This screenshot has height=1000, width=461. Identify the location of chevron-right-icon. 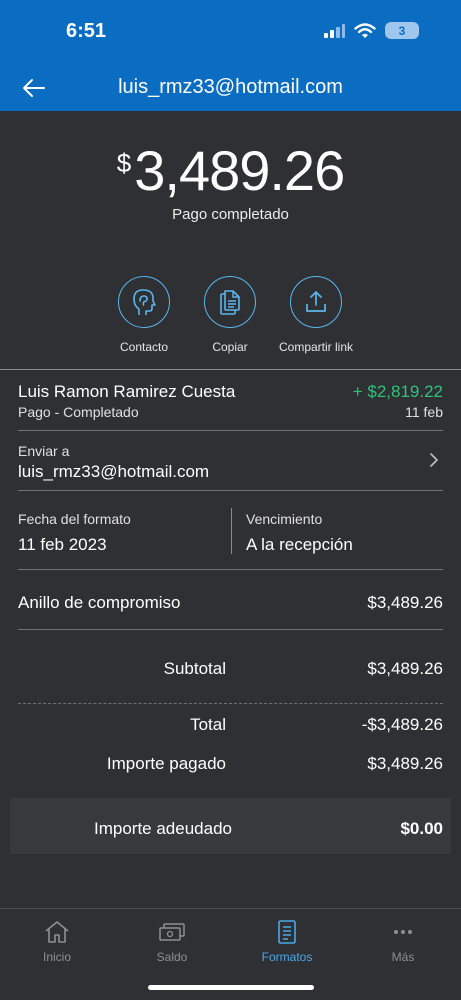
(434, 460).